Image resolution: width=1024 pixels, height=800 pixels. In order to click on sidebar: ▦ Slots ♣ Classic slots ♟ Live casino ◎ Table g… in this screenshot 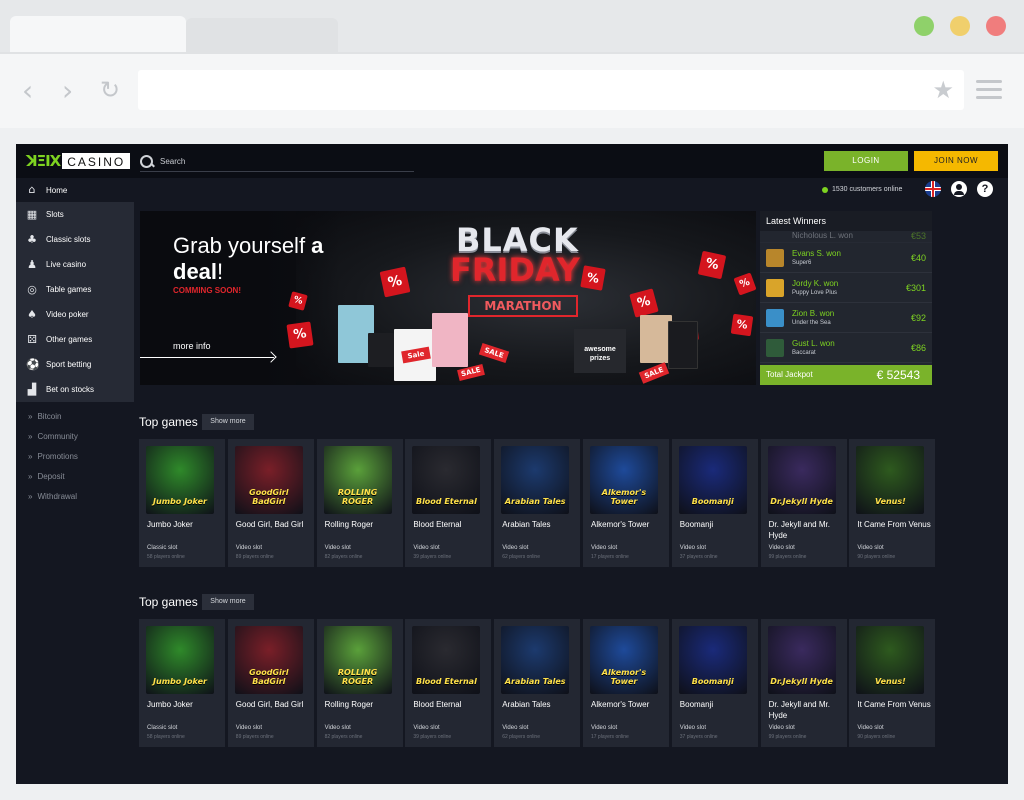, I will do `click(75, 302)`.